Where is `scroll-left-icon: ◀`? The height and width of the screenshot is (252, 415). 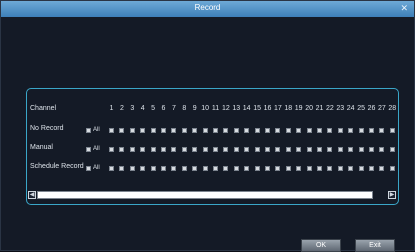 scroll-left-icon: ◀ is located at coordinates (32, 195).